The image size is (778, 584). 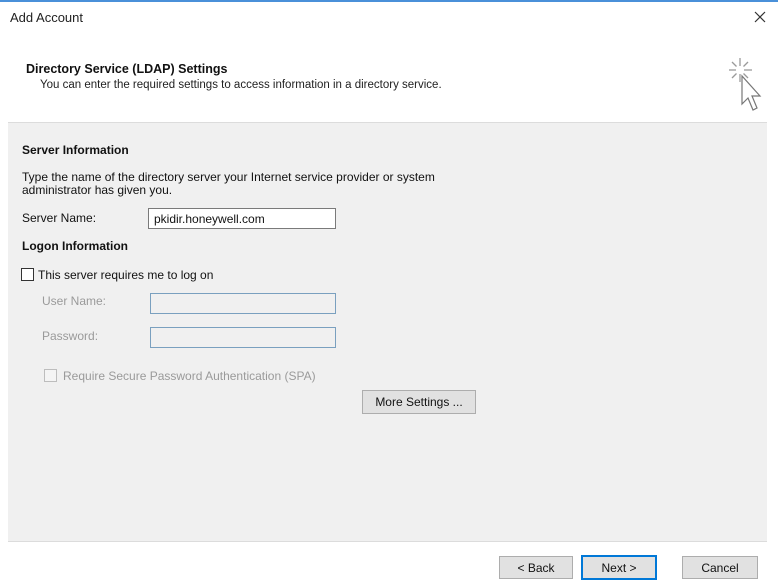 What do you see at coordinates (50, 375) in the screenshot?
I see `spa-checkbox` at bounding box center [50, 375].